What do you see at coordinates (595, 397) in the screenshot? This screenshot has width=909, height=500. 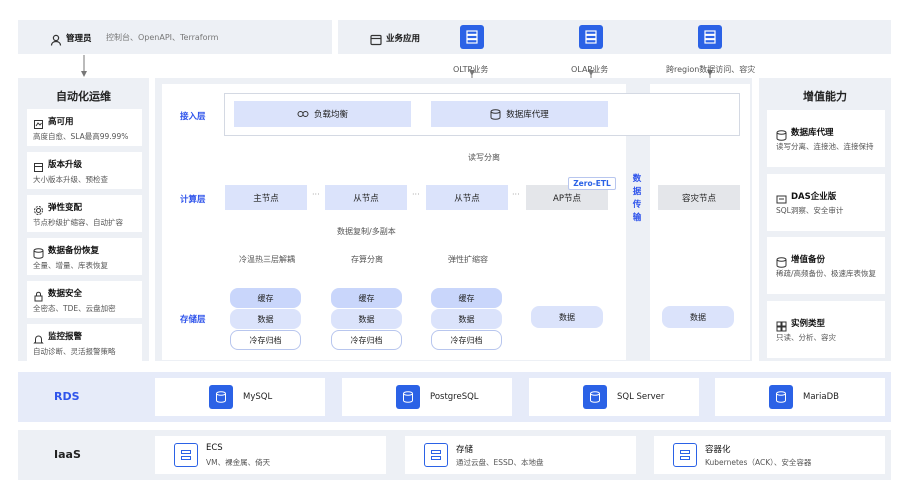 I see `sqlserver-icon` at bounding box center [595, 397].